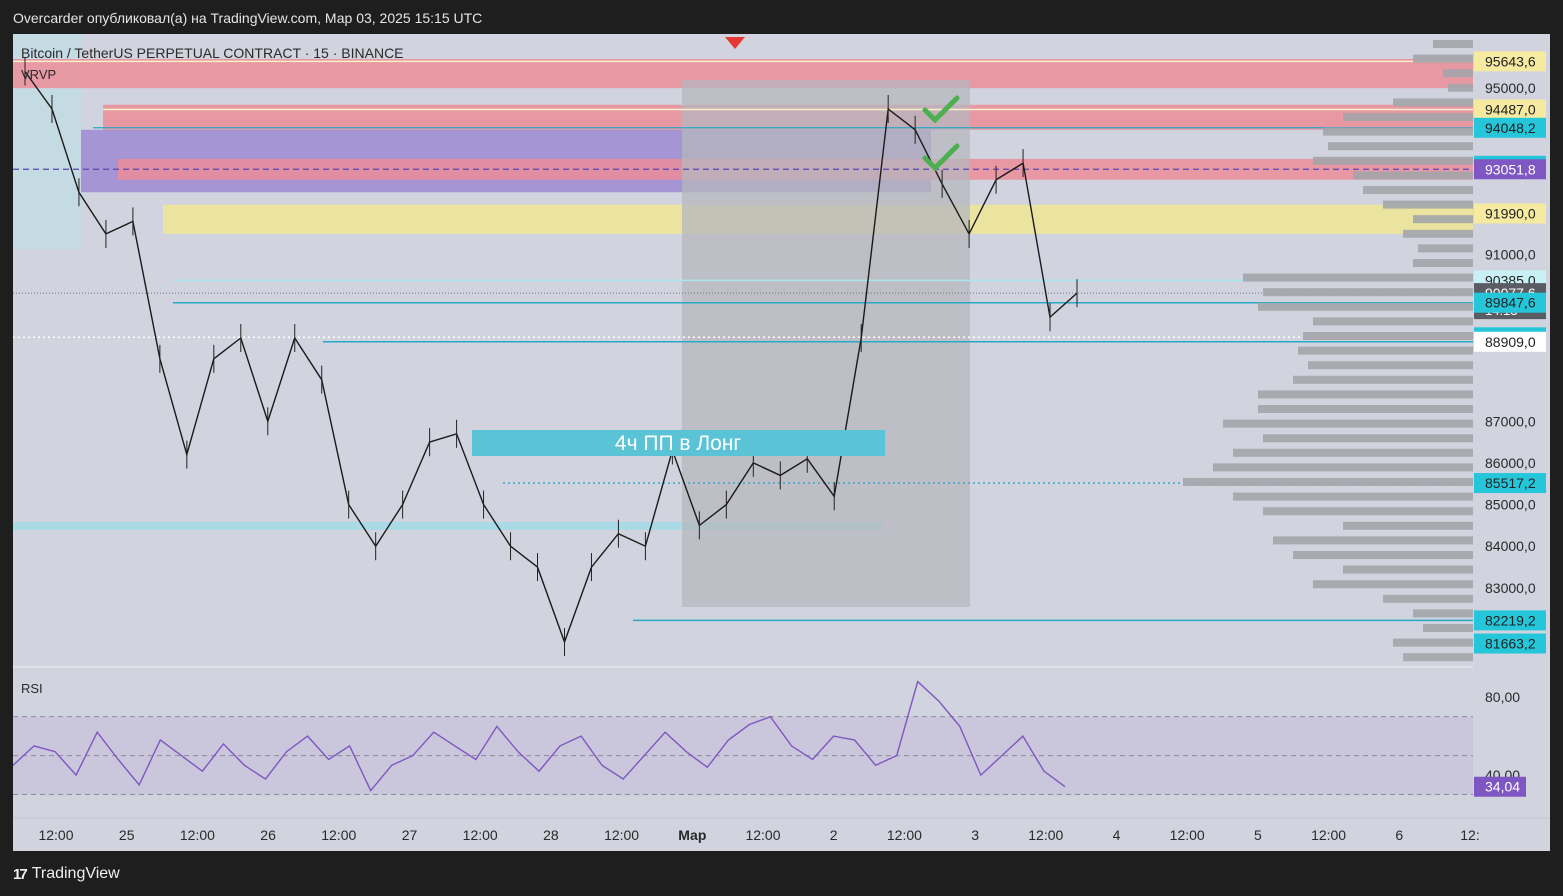 The height and width of the screenshot is (896, 1563). What do you see at coordinates (1258, 835) in the screenshot?
I see `time-tick-label: 5` at bounding box center [1258, 835].